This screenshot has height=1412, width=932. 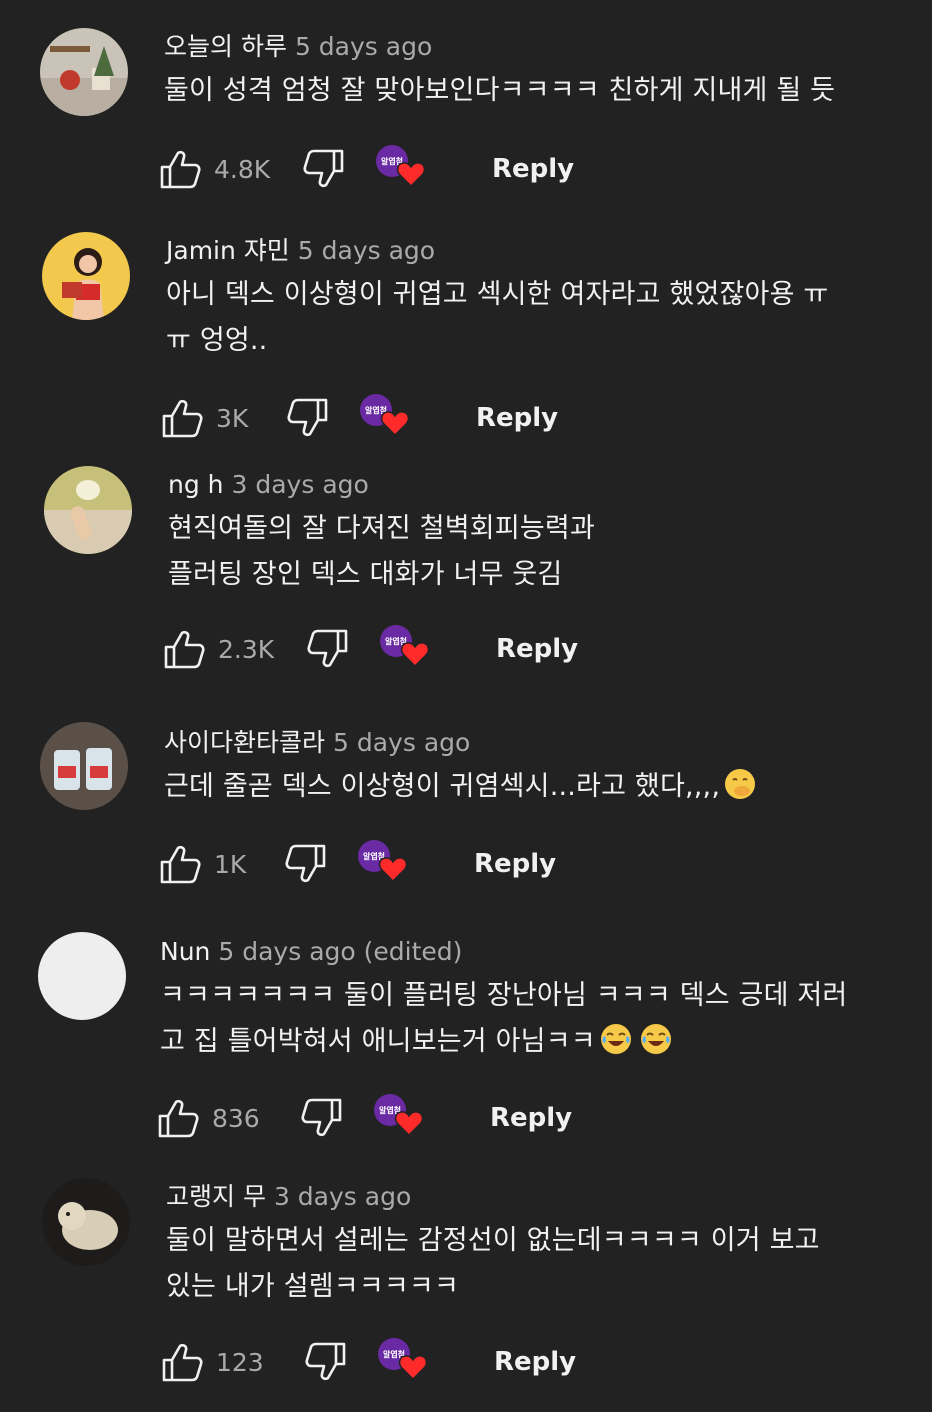 I want to click on comment-text-line: 플러팅 장인 덱스 대화가 너무 웃김, so click(x=365, y=574).